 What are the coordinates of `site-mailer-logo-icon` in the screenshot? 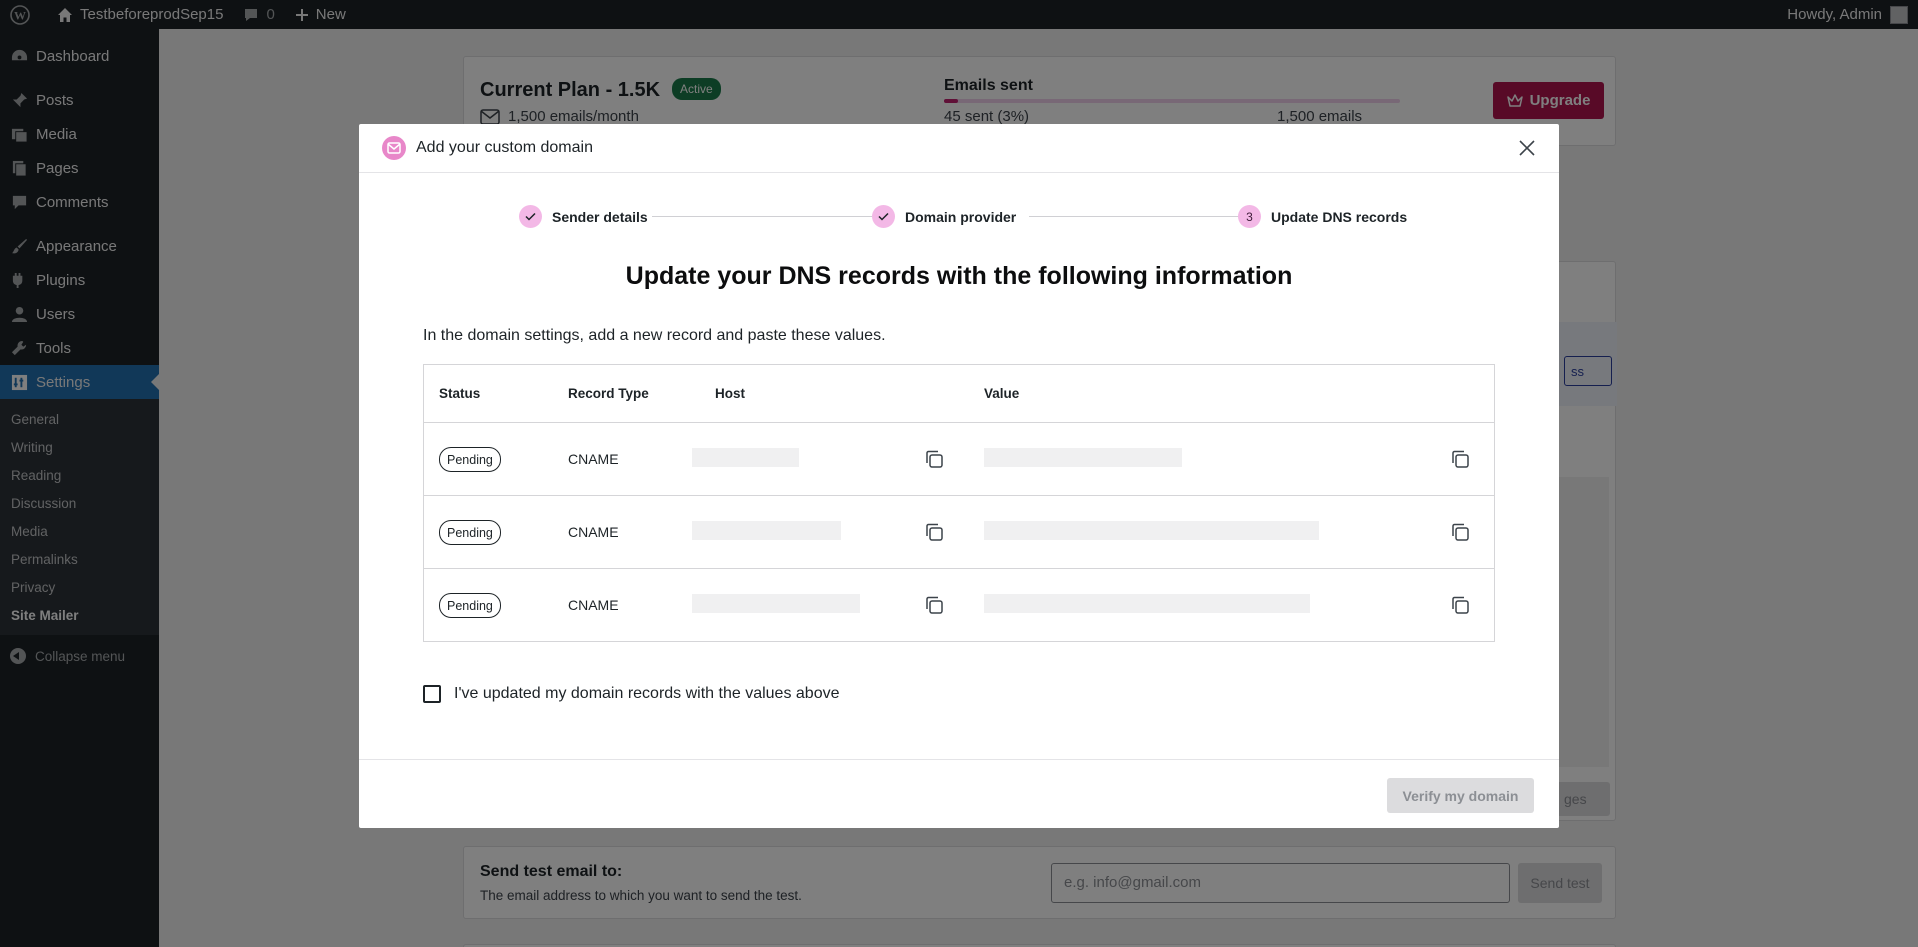 It's located at (394, 148).